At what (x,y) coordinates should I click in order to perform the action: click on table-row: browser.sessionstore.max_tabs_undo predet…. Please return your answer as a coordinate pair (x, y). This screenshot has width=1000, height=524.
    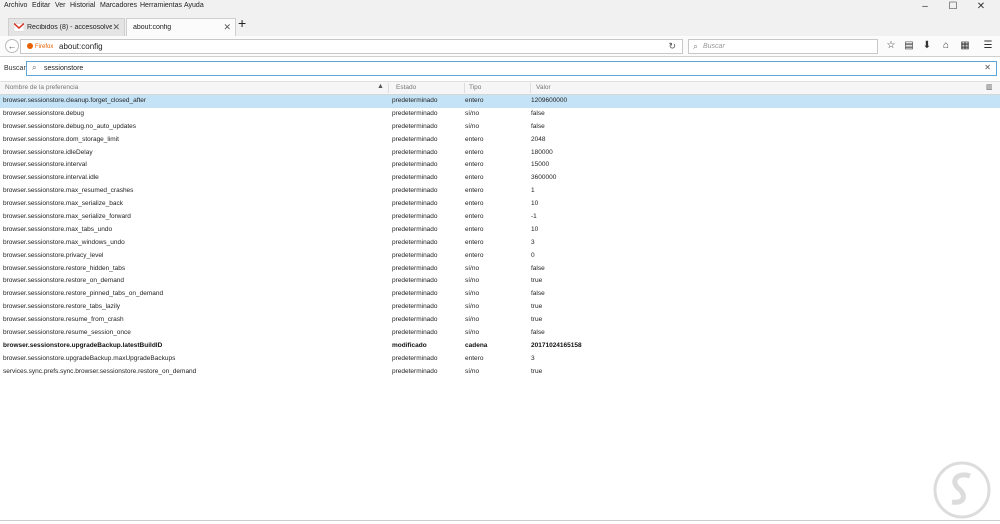
    Looking at the image, I should click on (500, 230).